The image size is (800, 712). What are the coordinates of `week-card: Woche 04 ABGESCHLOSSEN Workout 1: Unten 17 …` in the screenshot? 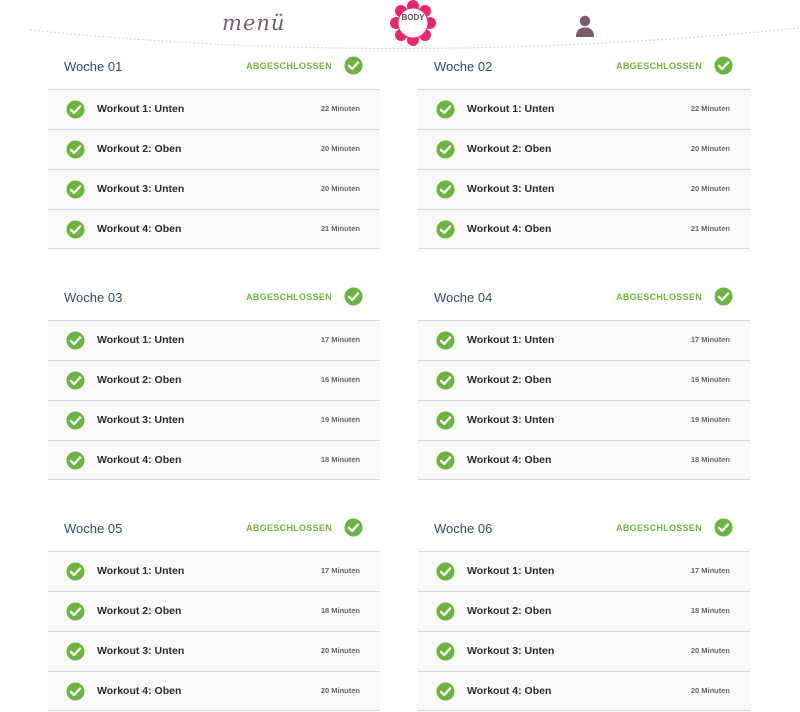 It's located at (584, 379).